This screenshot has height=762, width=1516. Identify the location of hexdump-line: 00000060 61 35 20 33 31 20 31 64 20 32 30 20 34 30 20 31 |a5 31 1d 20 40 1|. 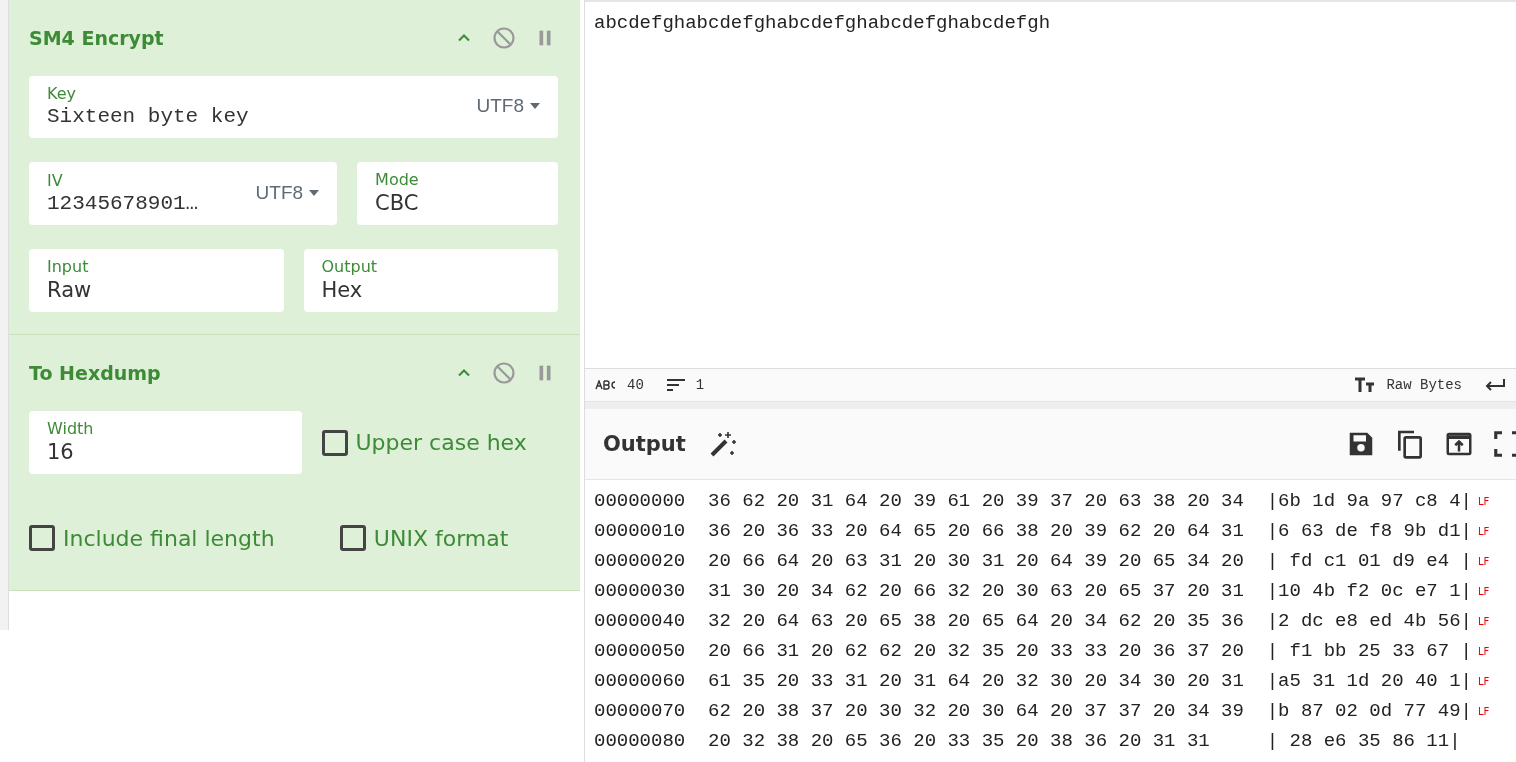
(1033, 681).